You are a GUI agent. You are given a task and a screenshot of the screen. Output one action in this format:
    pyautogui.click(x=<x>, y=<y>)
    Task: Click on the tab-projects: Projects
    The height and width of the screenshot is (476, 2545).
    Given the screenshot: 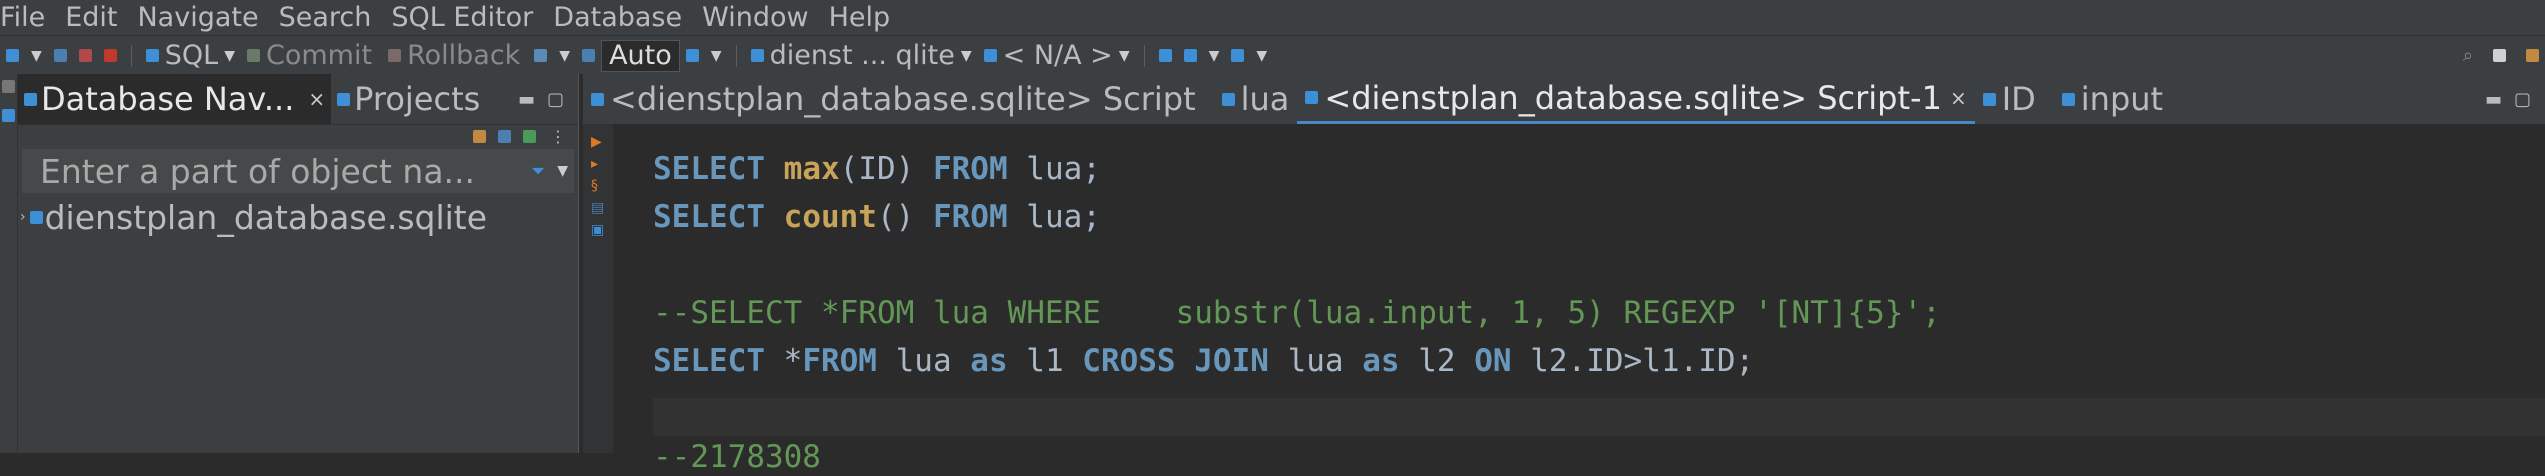 What is the action you would take?
    pyautogui.click(x=408, y=99)
    